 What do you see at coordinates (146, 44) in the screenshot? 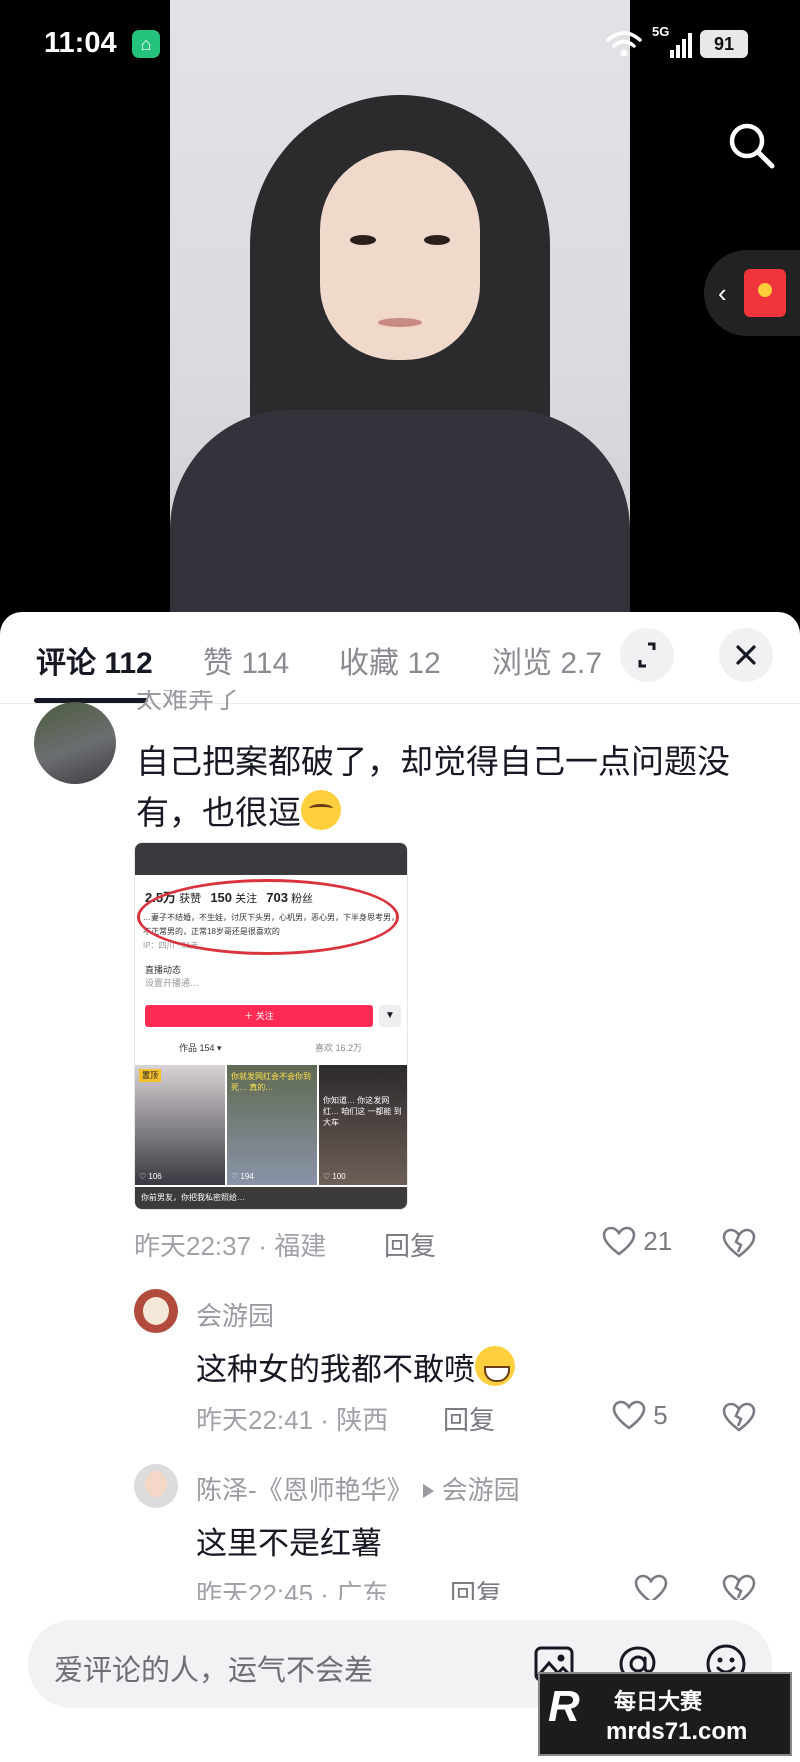
I see `app-notification-icon: ⌂` at bounding box center [146, 44].